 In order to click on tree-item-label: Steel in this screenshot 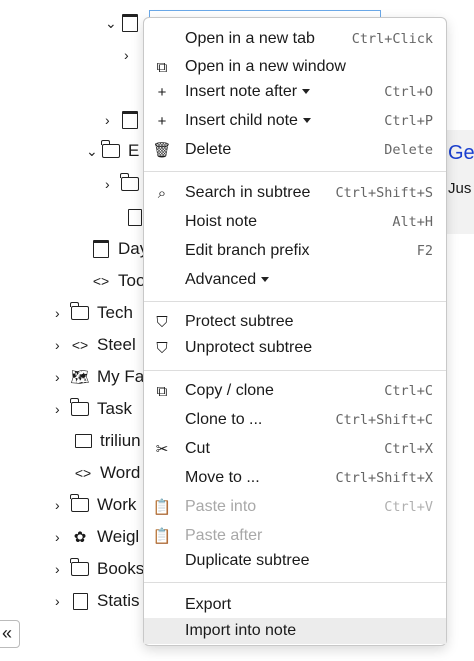, I will do `click(116, 344)`.